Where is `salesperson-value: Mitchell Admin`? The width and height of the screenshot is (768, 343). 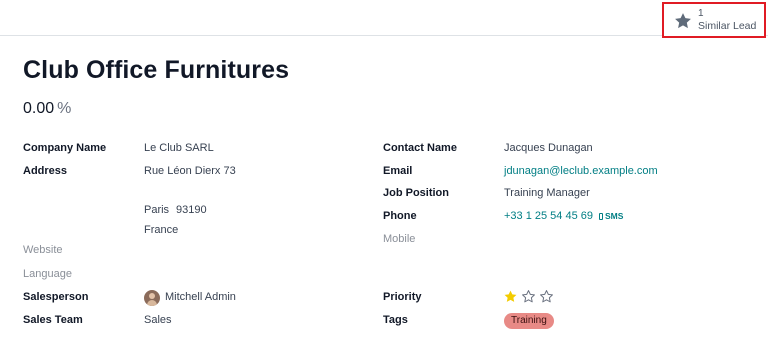
salesperson-value: Mitchell Admin is located at coordinates (200, 297).